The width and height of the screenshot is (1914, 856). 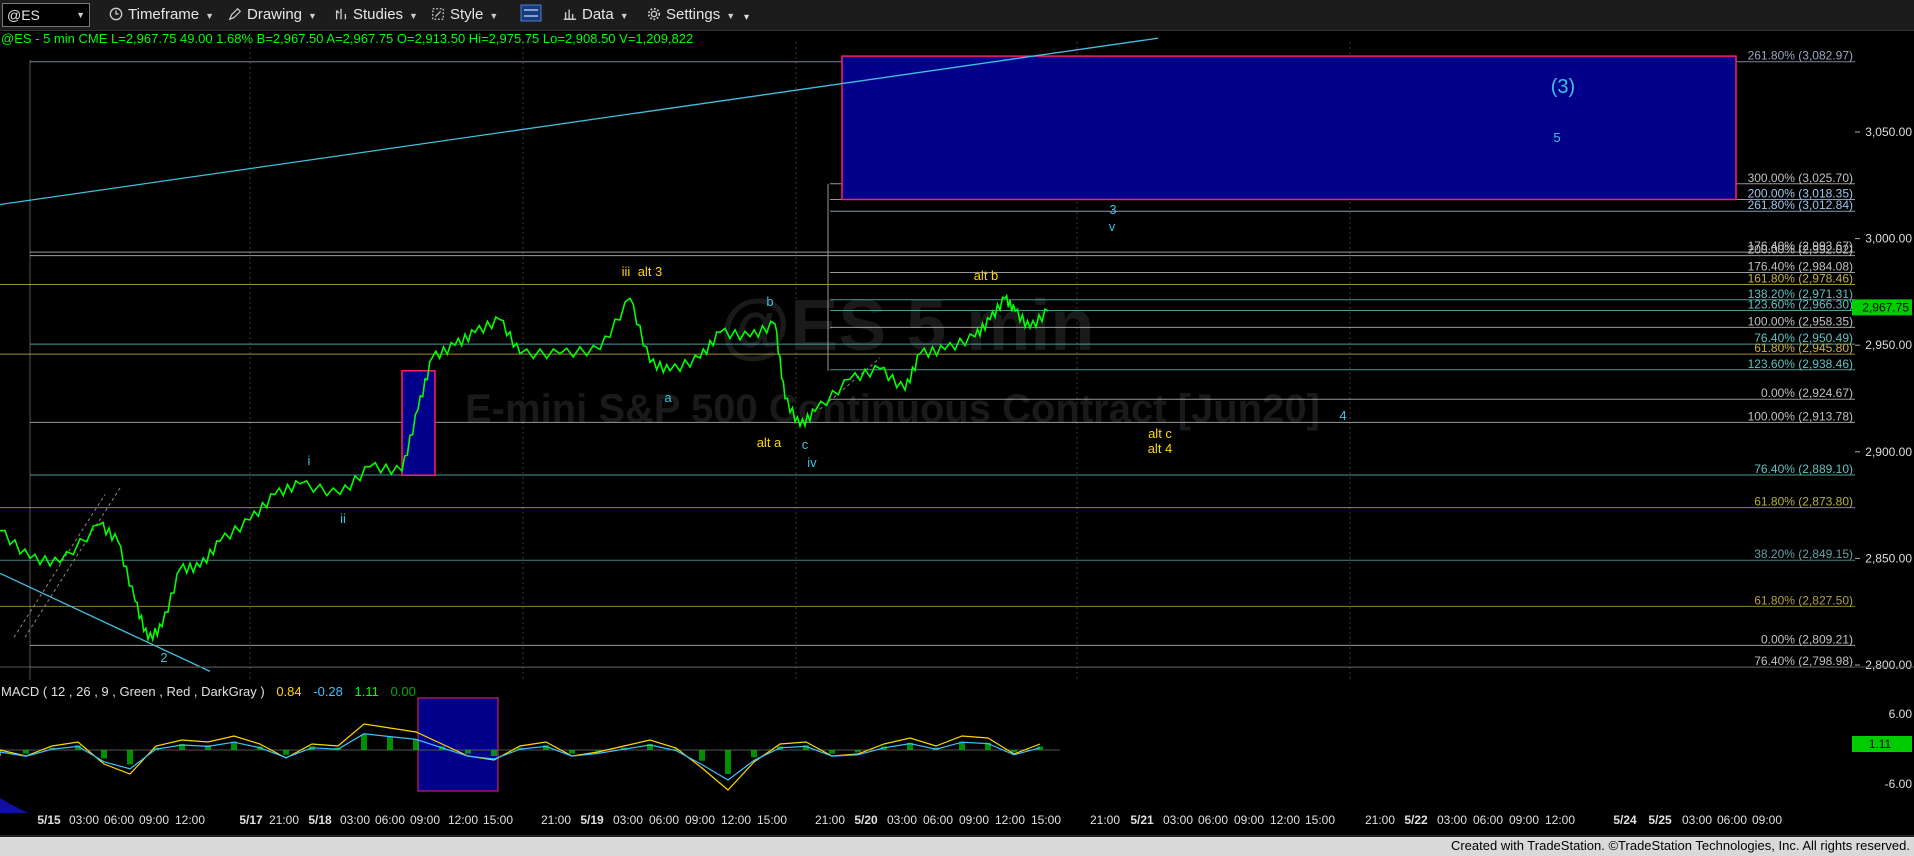 I want to click on data-menu: Data ▼, so click(x=595, y=15).